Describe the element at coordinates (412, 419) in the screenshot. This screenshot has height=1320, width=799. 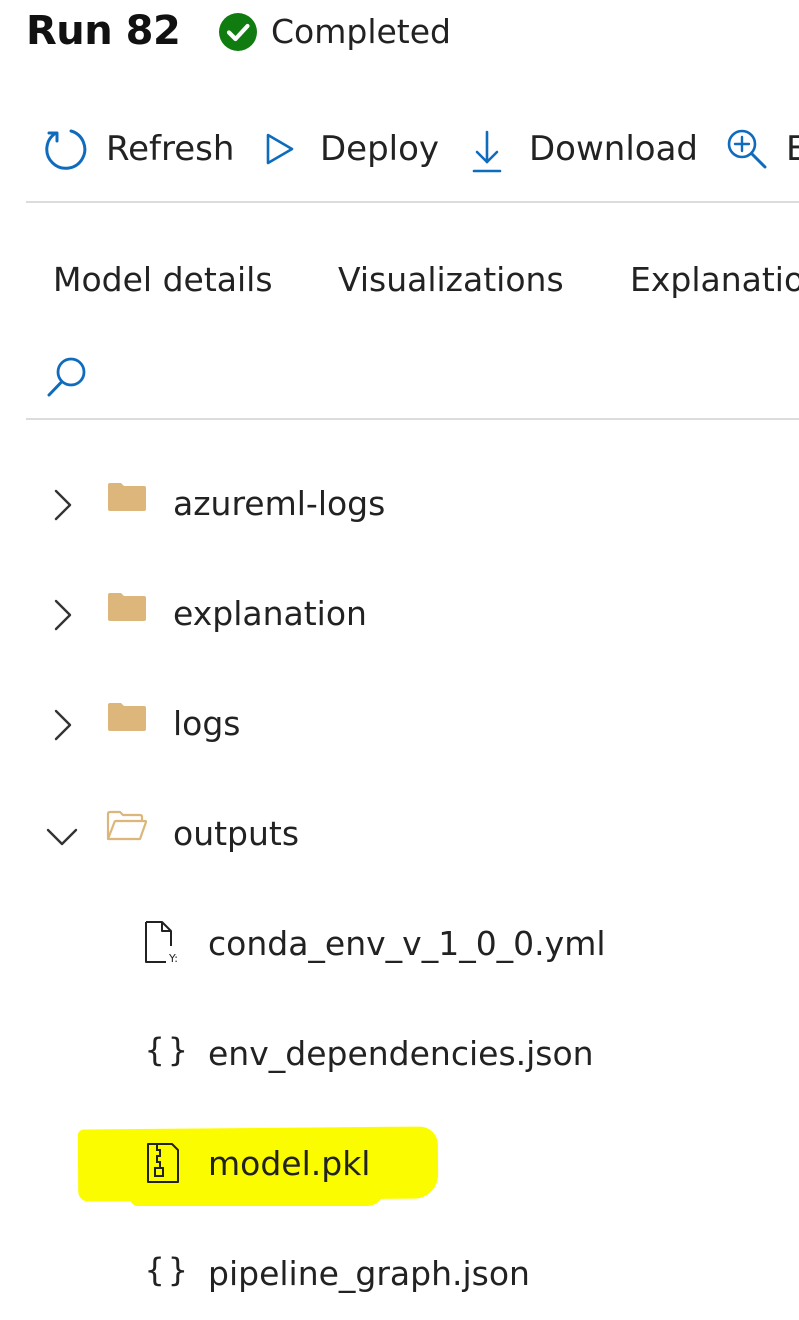
I see `search-divider` at that location.